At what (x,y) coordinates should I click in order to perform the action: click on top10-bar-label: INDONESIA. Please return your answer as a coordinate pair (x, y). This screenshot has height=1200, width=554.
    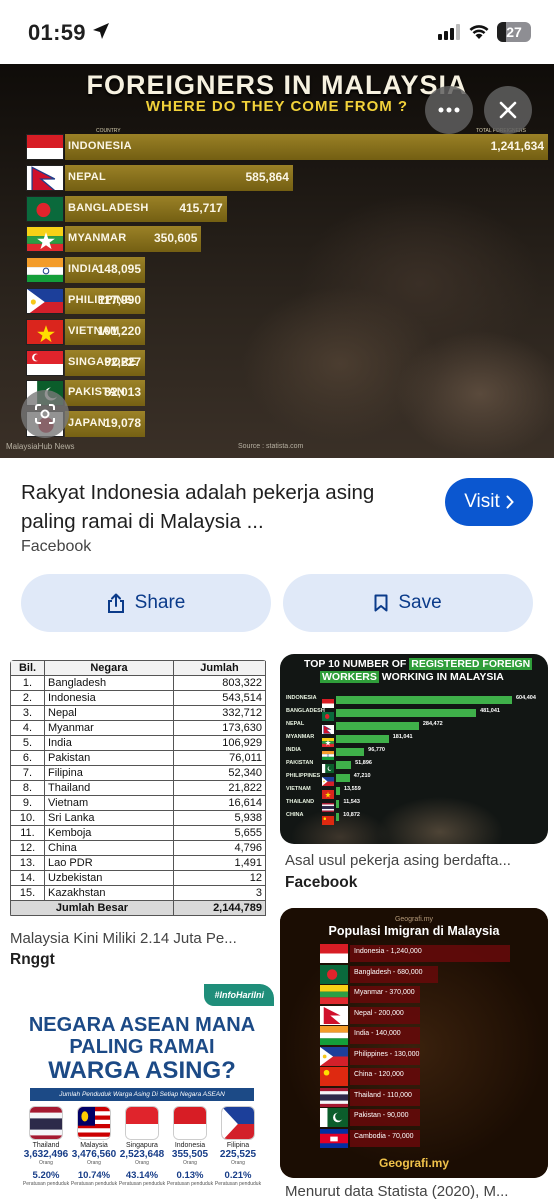
    Looking at the image, I should click on (301, 698).